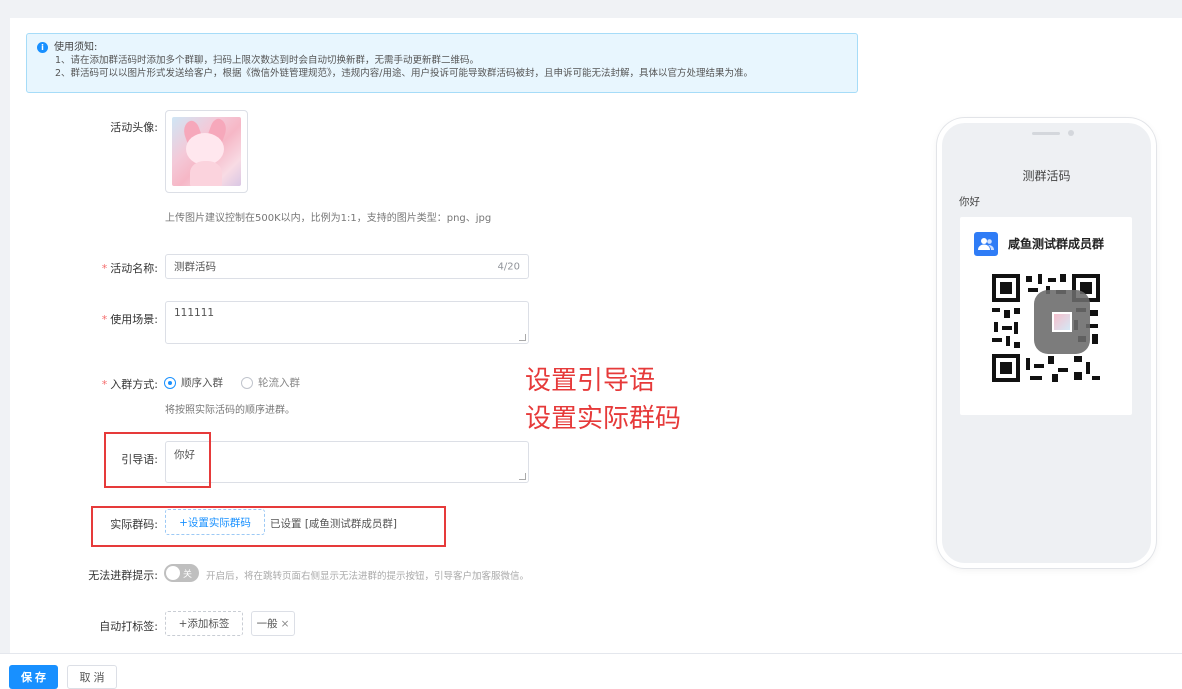 Image resolution: width=1182 pixels, height=689 pixels. I want to click on radio-sequential-label: 顺序入群, so click(202, 383).